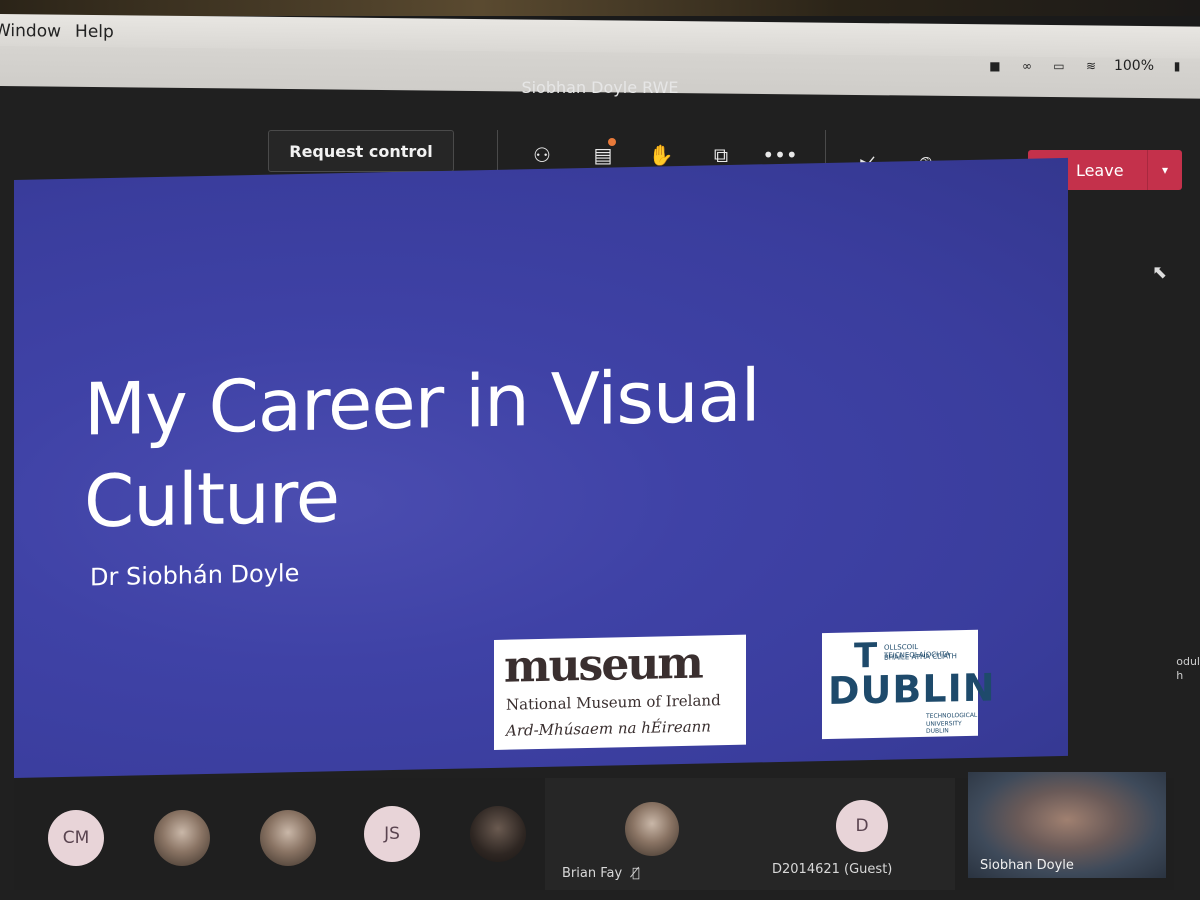  What do you see at coordinates (361, 151) in the screenshot?
I see `request-control-button: Request control` at bounding box center [361, 151].